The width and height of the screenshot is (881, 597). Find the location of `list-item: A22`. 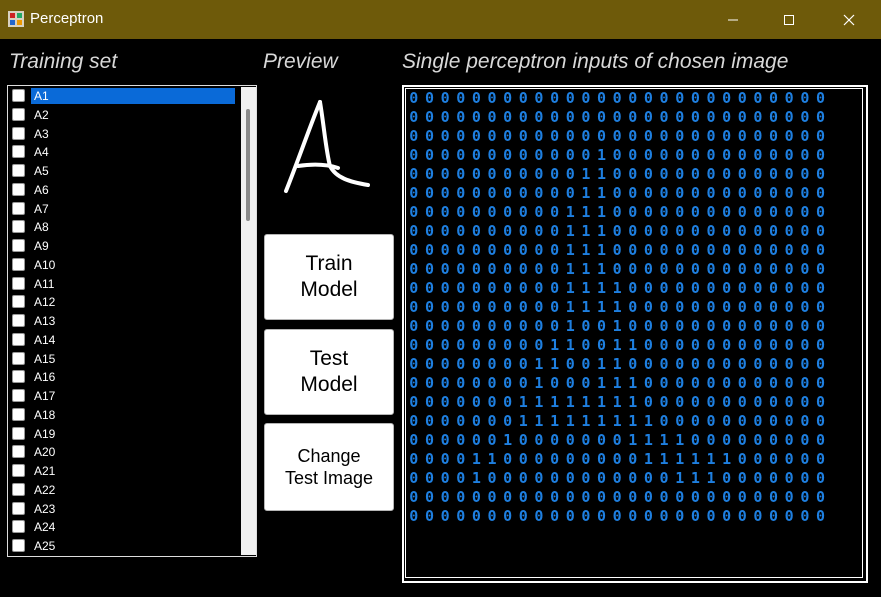

list-item: A22 is located at coordinates (122, 490).